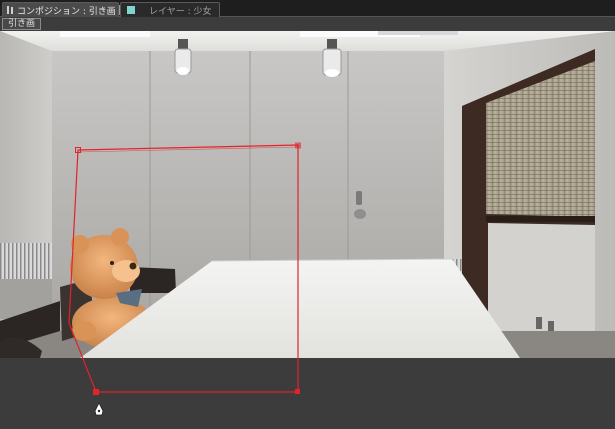 This screenshot has height=429, width=615. What do you see at coordinates (298, 145) in the screenshot?
I see `mask-vertex-selected` at bounding box center [298, 145].